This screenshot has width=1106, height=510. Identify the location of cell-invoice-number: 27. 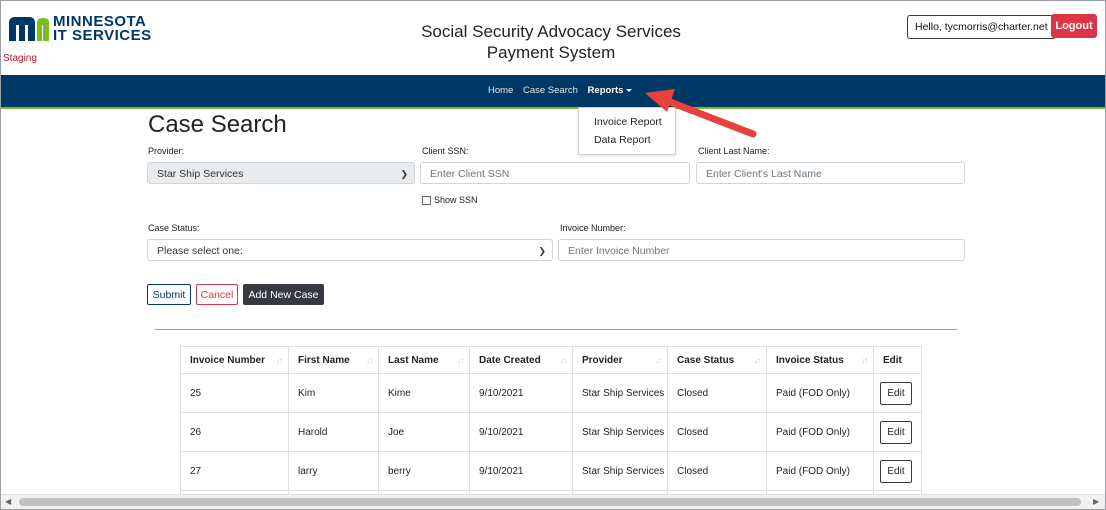
(234, 471).